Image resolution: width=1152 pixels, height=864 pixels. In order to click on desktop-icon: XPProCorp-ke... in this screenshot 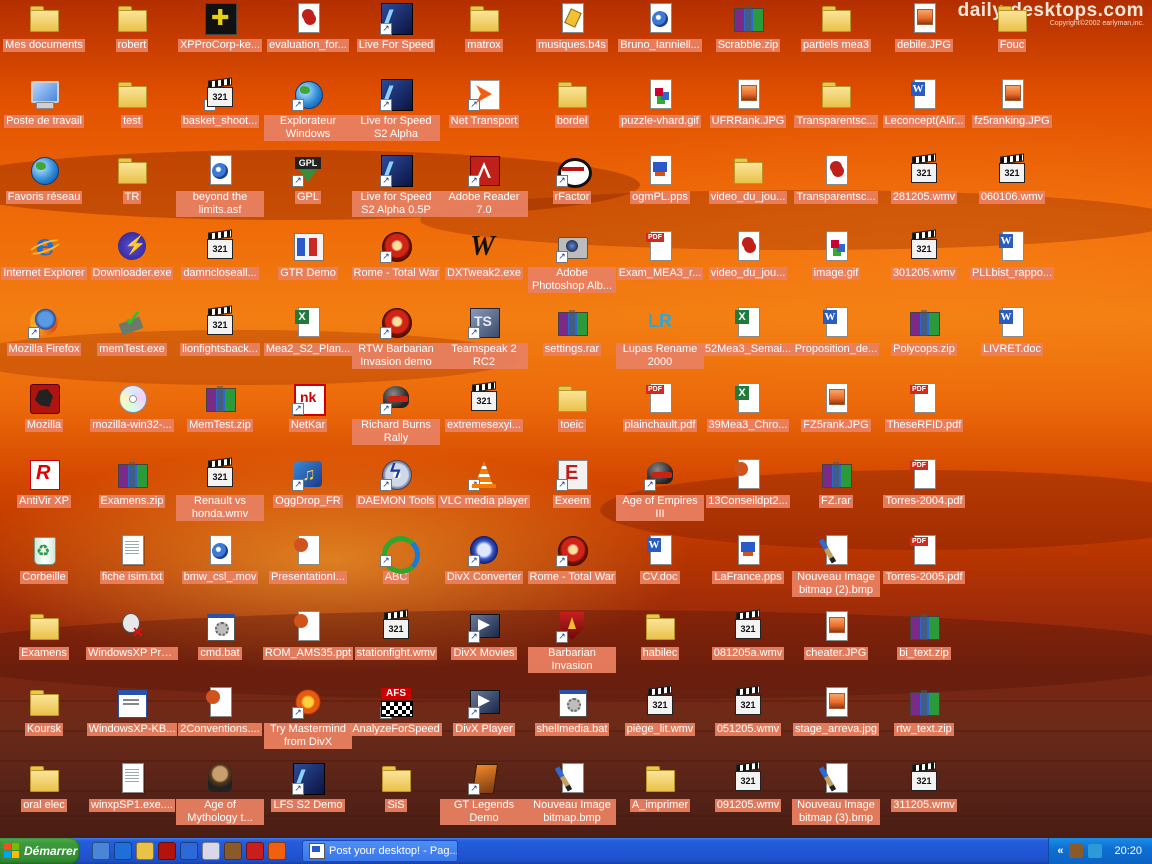, I will do `click(220, 36)`.